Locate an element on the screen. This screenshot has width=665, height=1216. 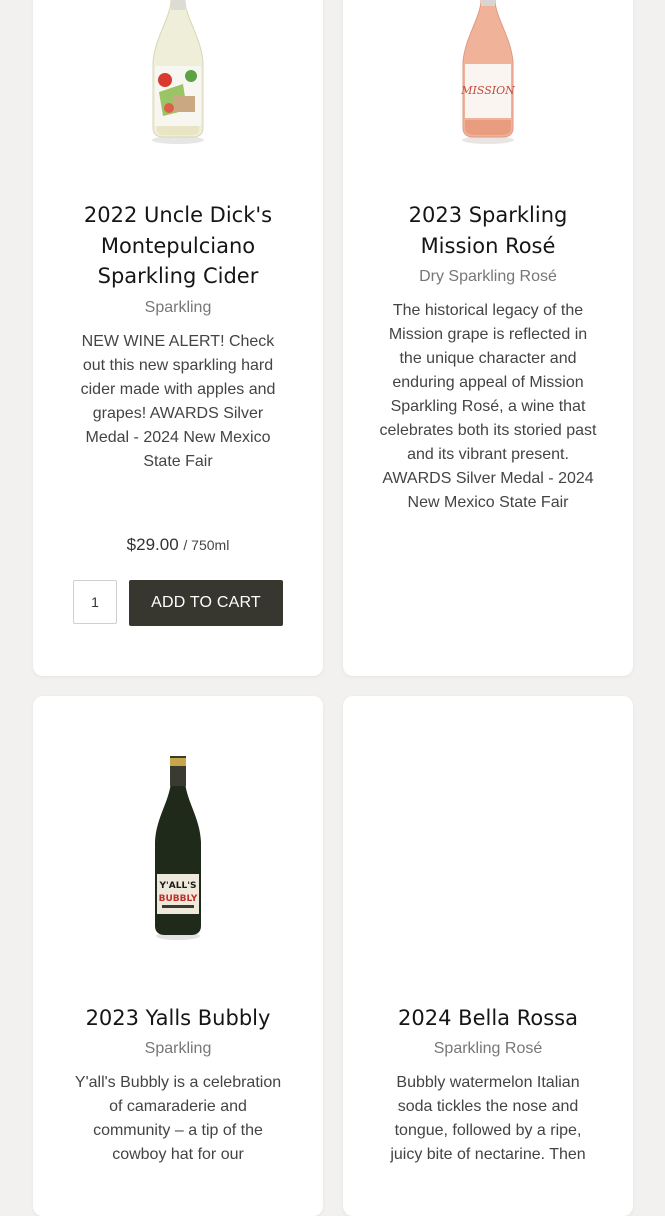
svg-text: MISSION is located at coordinates (487, 90).